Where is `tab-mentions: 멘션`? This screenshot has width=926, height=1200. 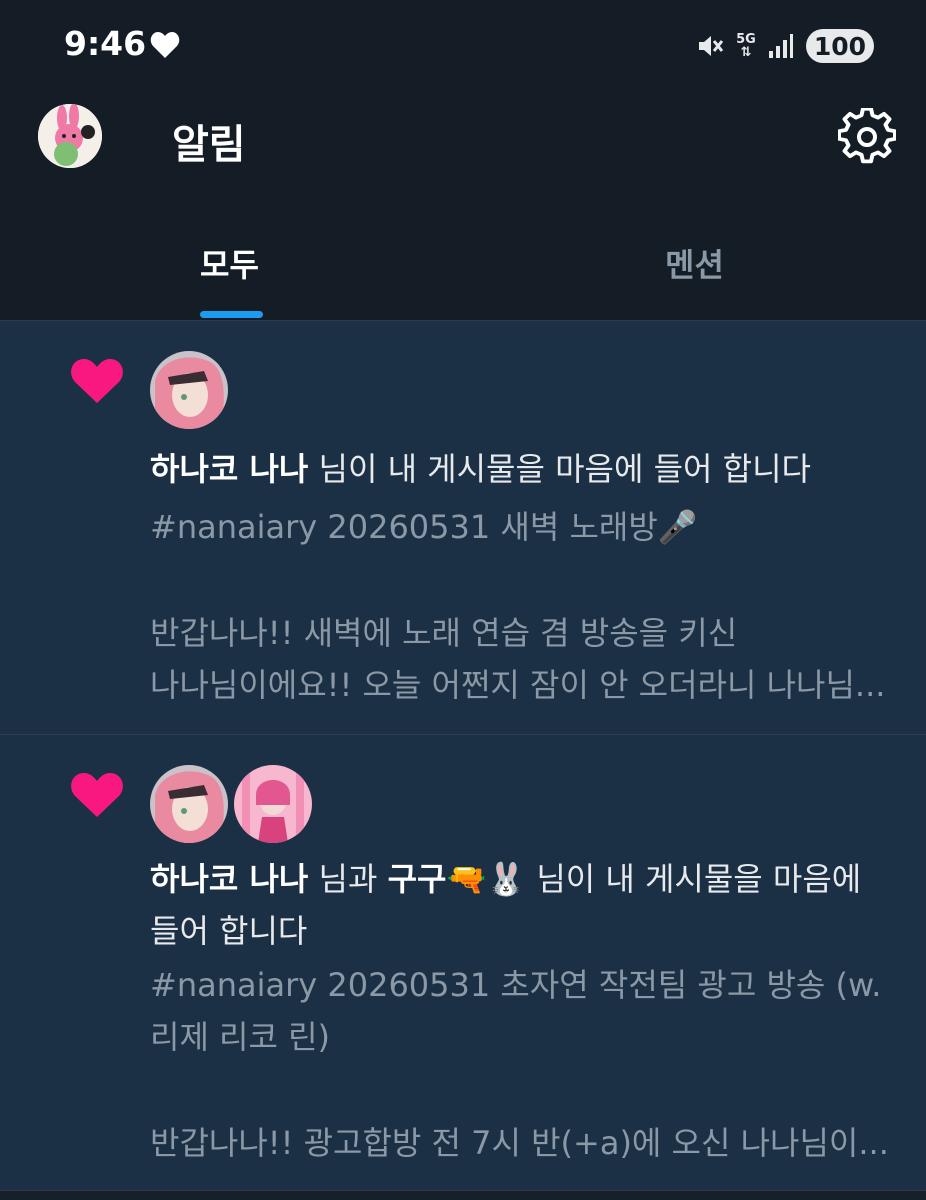
tab-mentions: 멘션 is located at coordinates (694, 263).